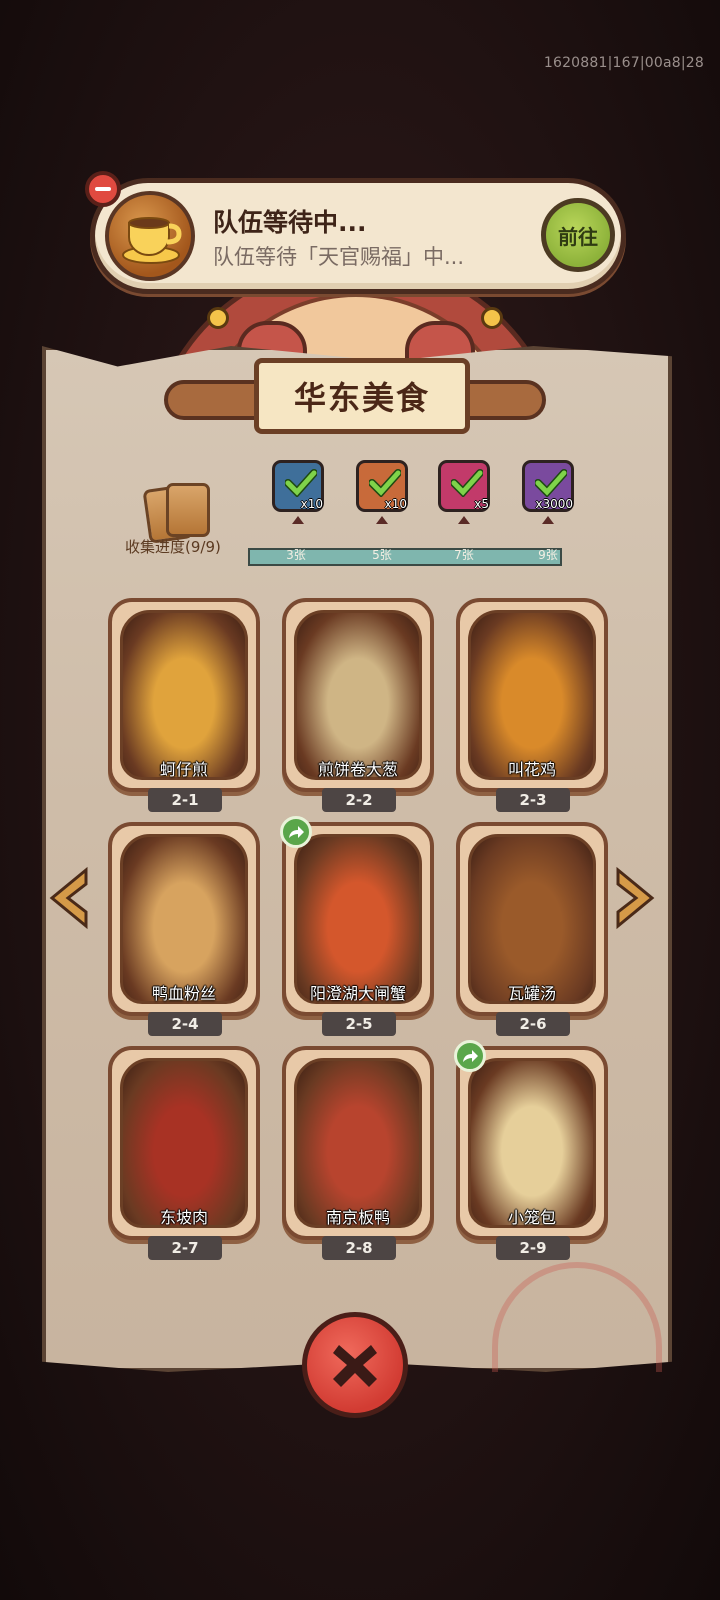 The image size is (720, 1600). I want to click on team-waiting-banner: 队伍等待中... 队伍等待「天官赐福」中... 前往, so click(355, 232).